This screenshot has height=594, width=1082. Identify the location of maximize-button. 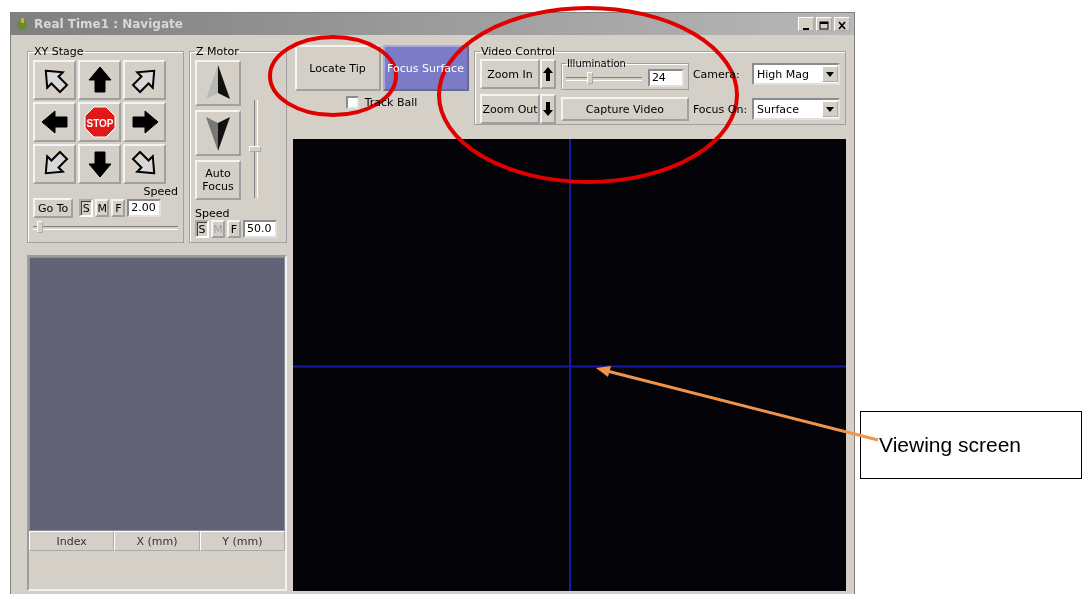
(824, 24).